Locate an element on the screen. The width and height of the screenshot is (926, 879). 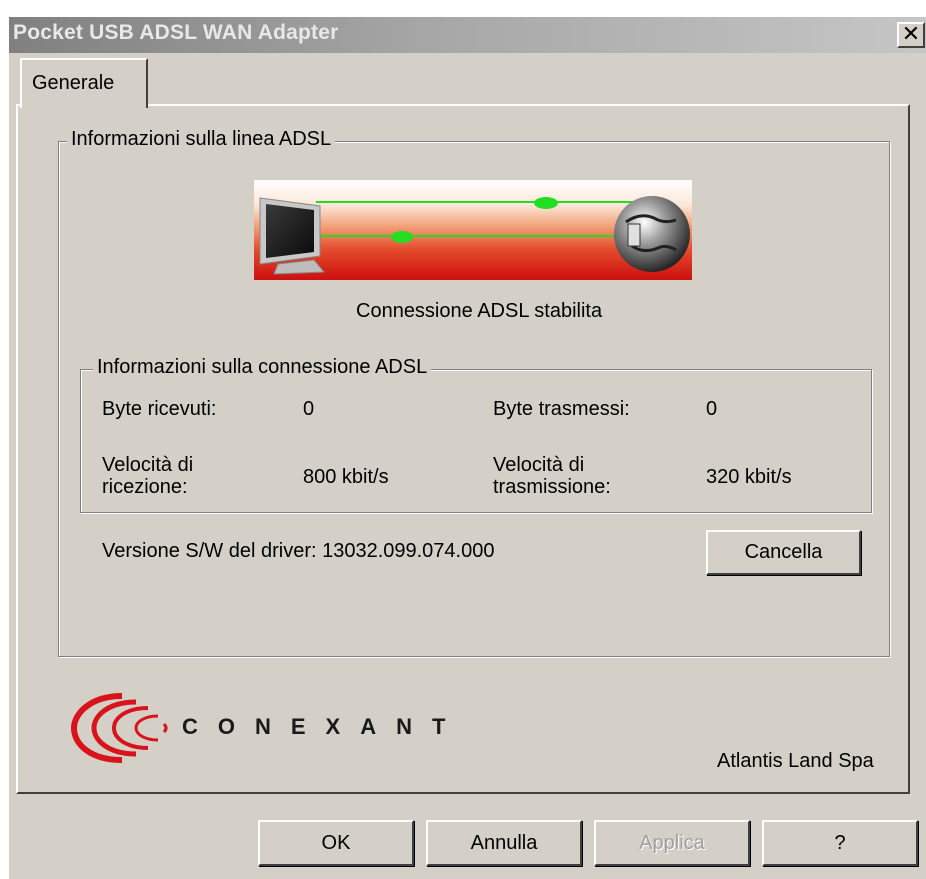
bytes-sent-label: Byte trasmessi: is located at coordinates (561, 409).